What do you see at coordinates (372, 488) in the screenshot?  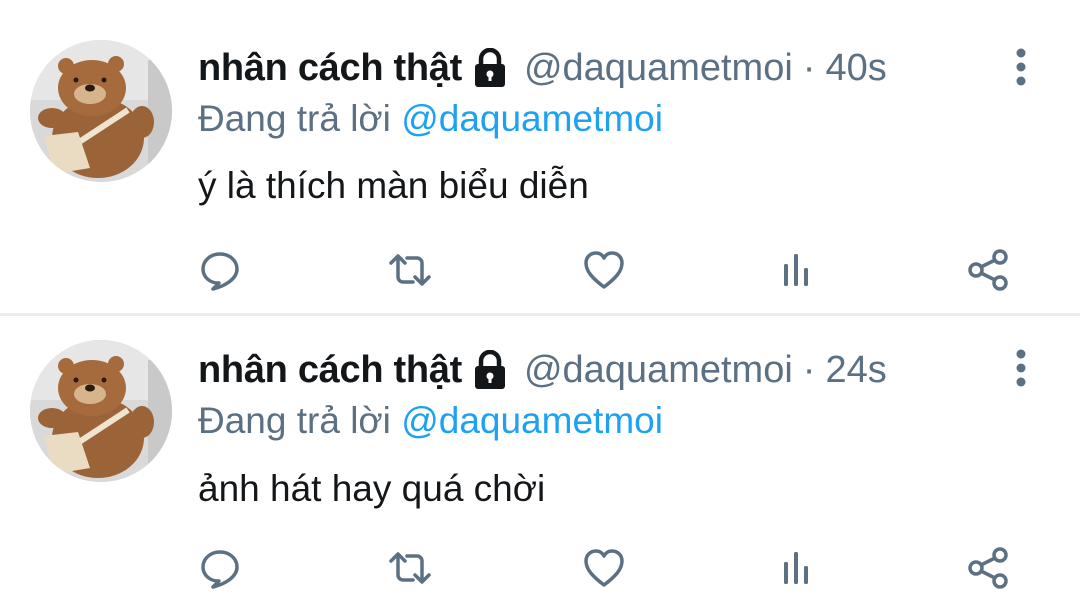 I see `tweet-text: ảnh hát hay quá chời` at bounding box center [372, 488].